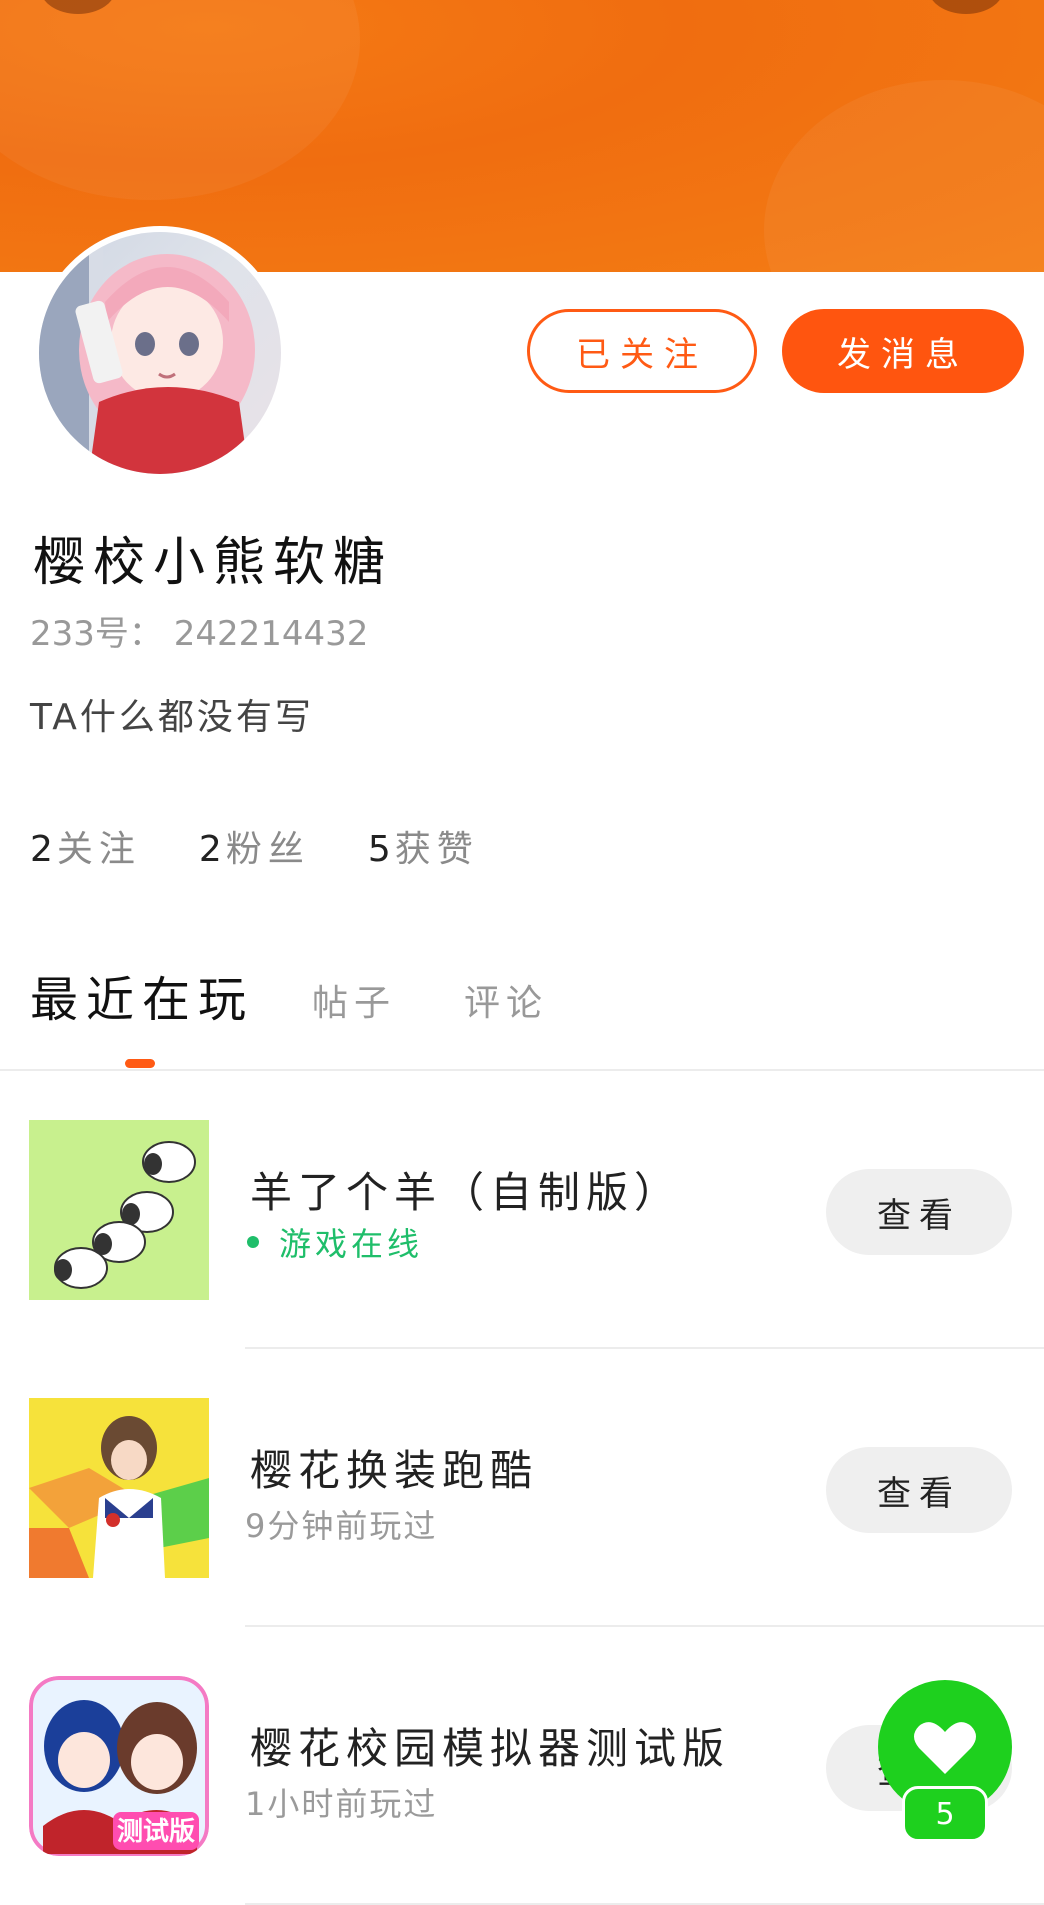  Describe the element at coordinates (394, 1470) in the screenshot. I see `game-title: 樱花换装跑酷` at that location.